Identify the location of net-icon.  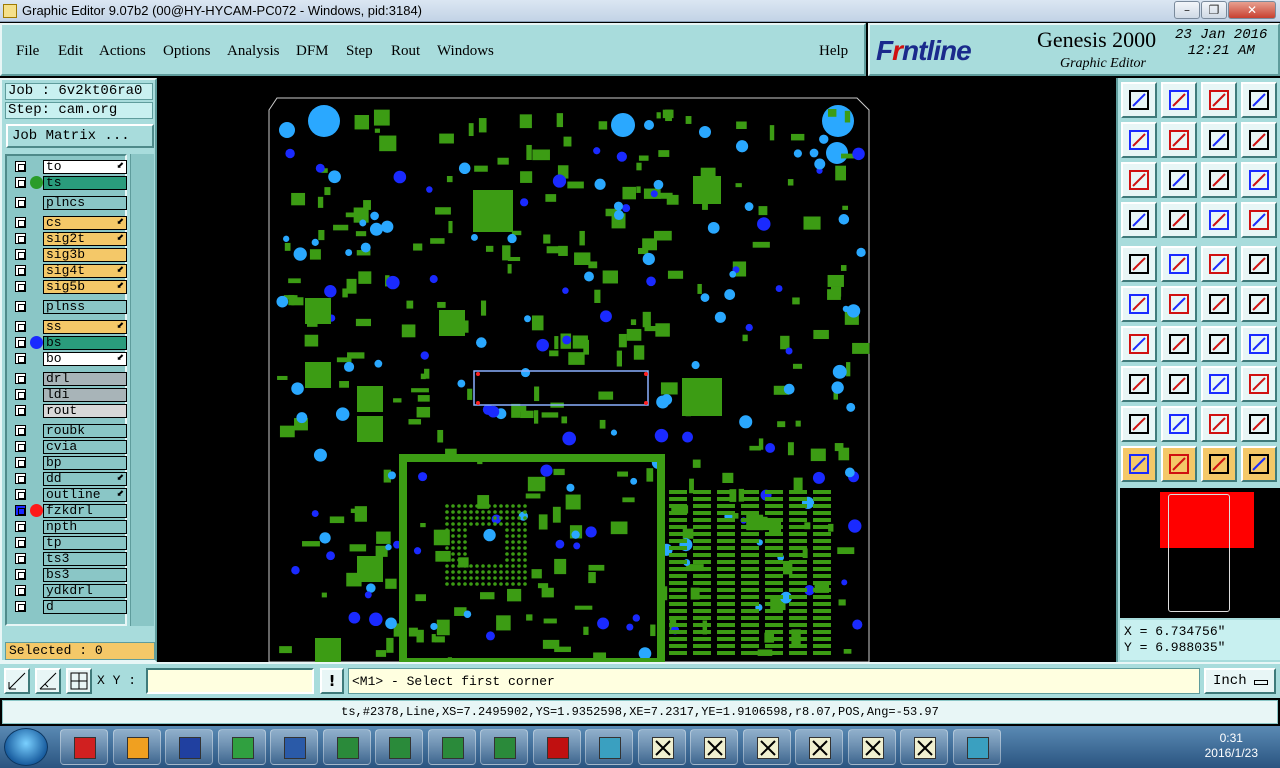
(1139, 304).